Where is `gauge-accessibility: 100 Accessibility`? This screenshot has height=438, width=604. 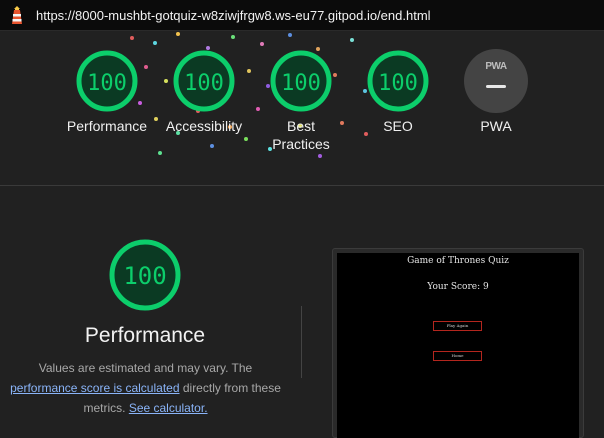
gauge-accessibility: 100 Accessibility is located at coordinates (204, 92).